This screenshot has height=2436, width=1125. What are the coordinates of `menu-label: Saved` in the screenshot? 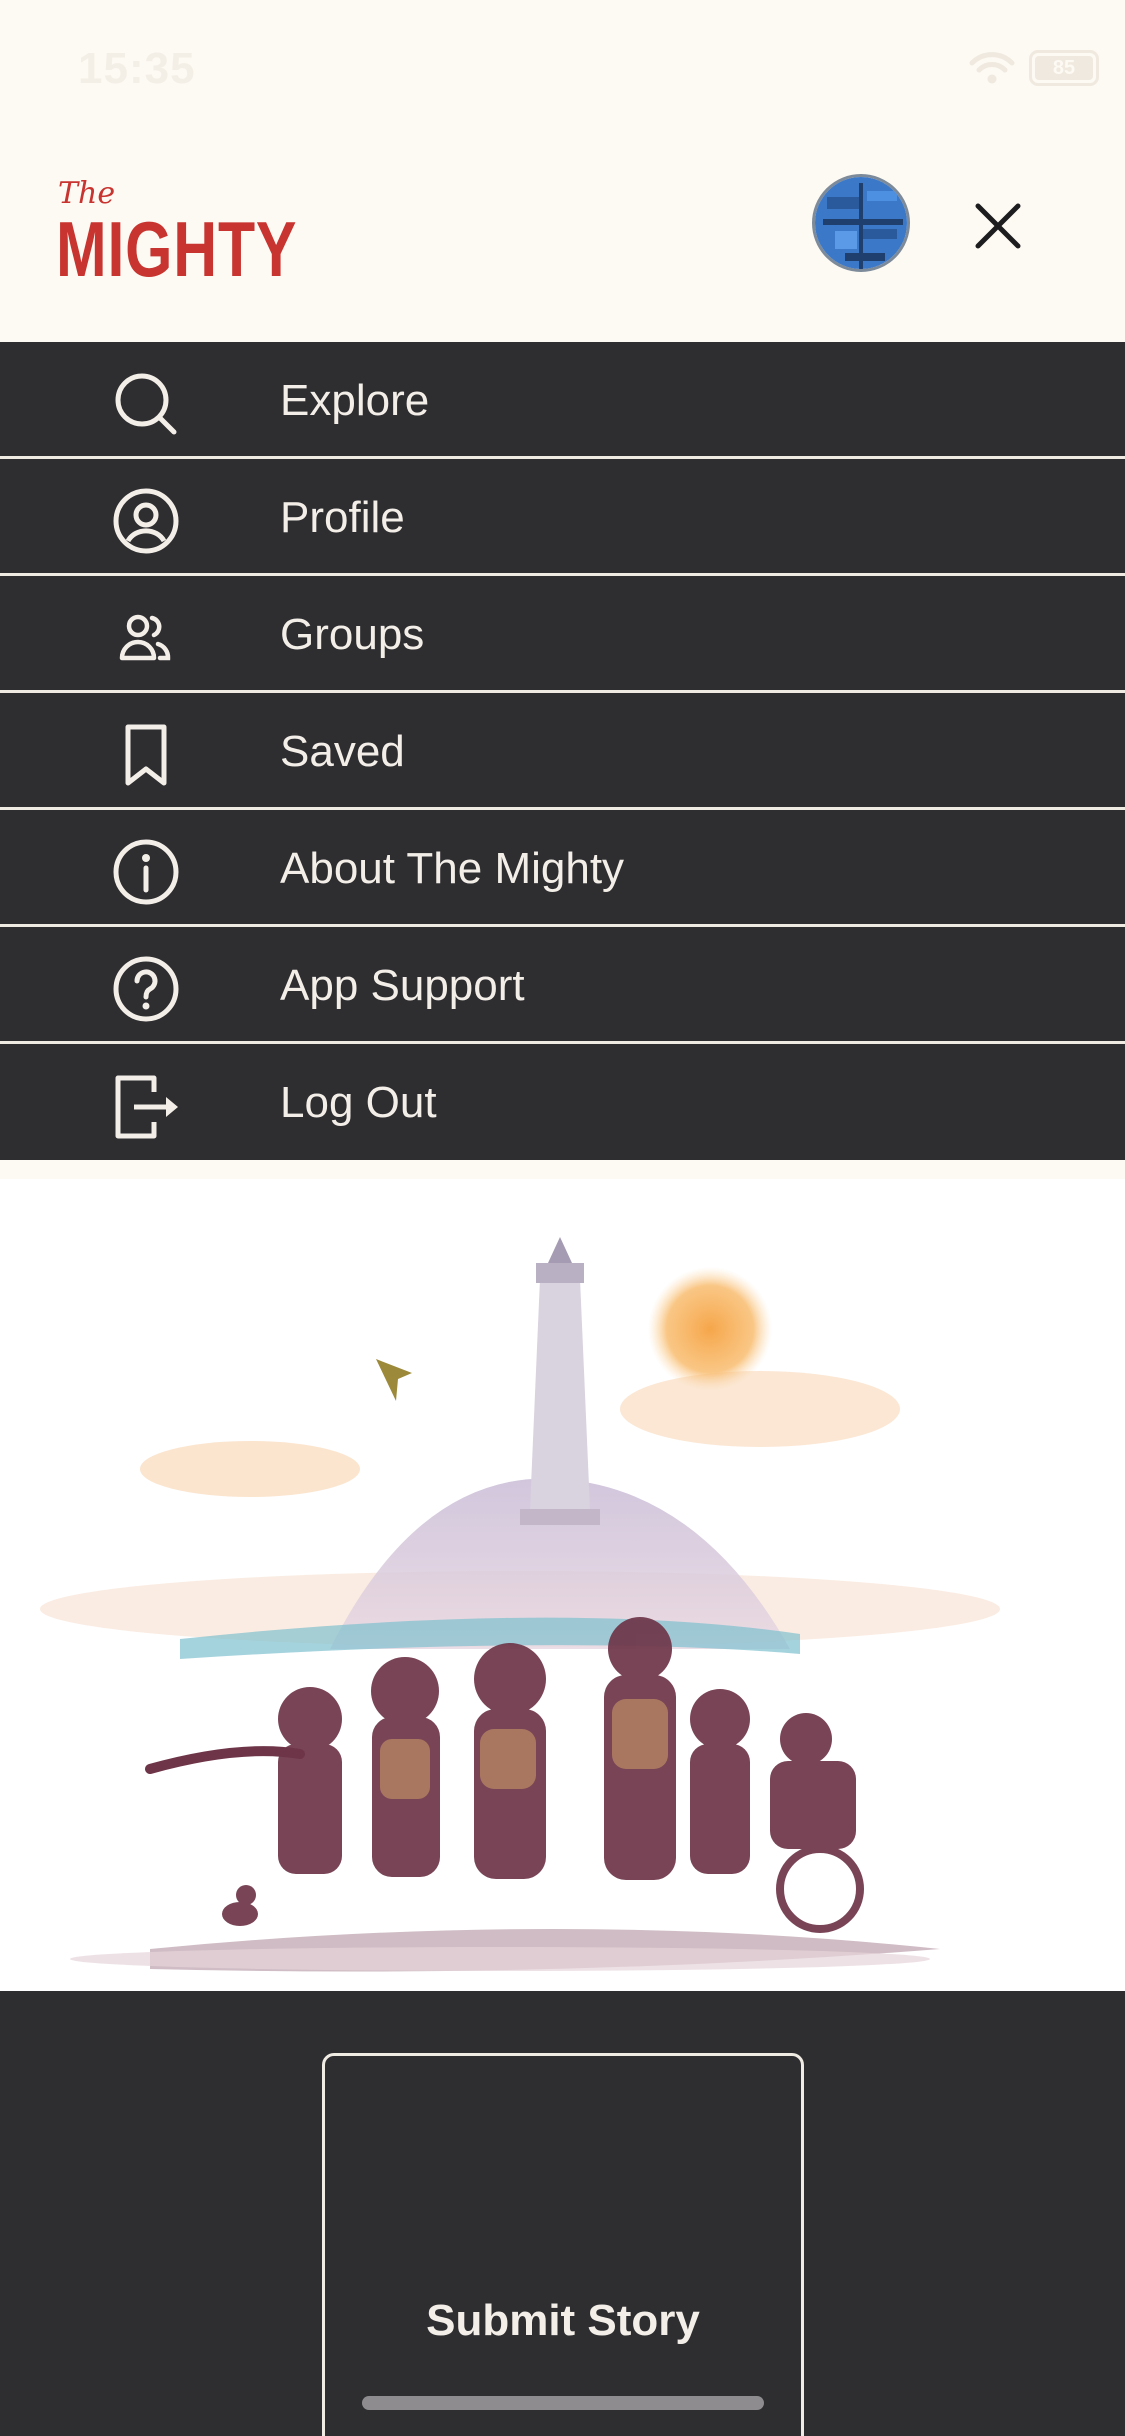 It's located at (342, 751).